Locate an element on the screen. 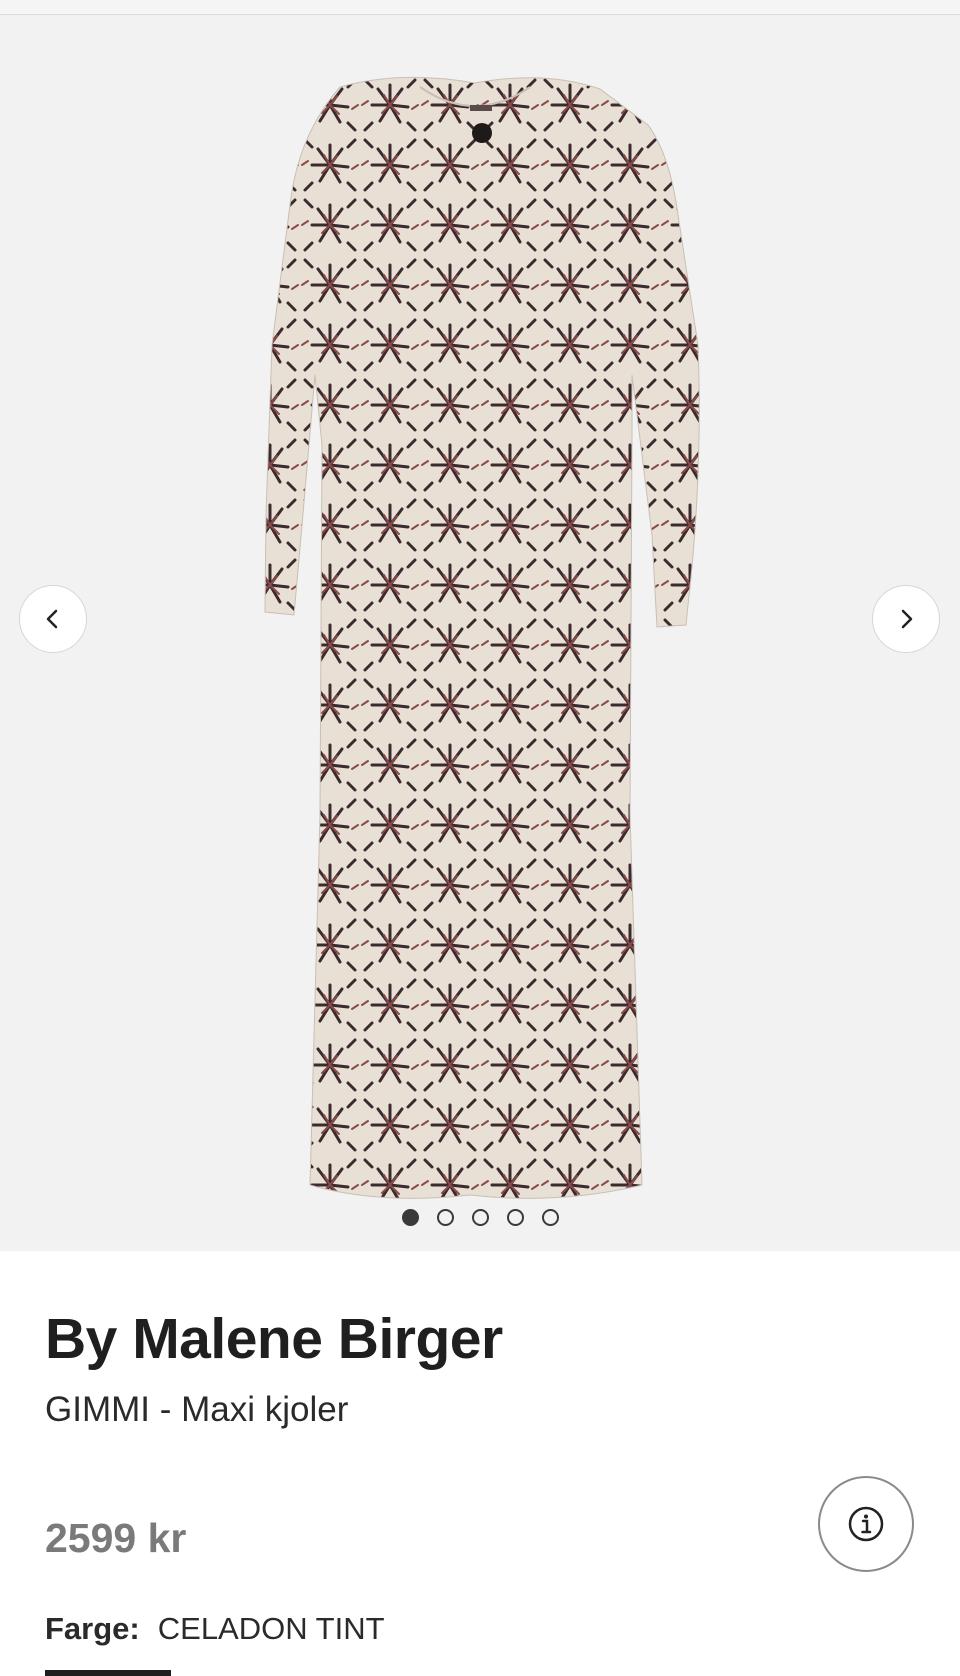 This screenshot has height=1676, width=960. chevron-right-icon is located at coordinates (907, 619).